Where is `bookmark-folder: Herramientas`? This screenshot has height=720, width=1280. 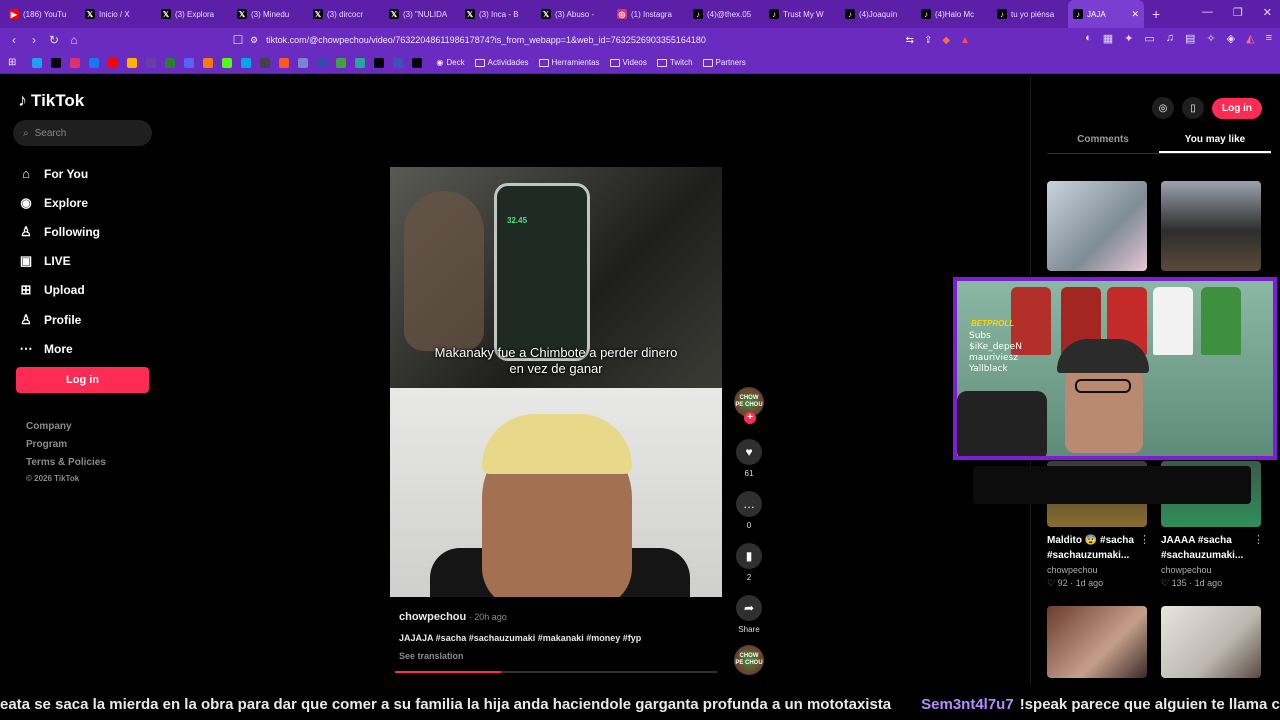
bookmark-folder: Herramientas is located at coordinates (569, 62).